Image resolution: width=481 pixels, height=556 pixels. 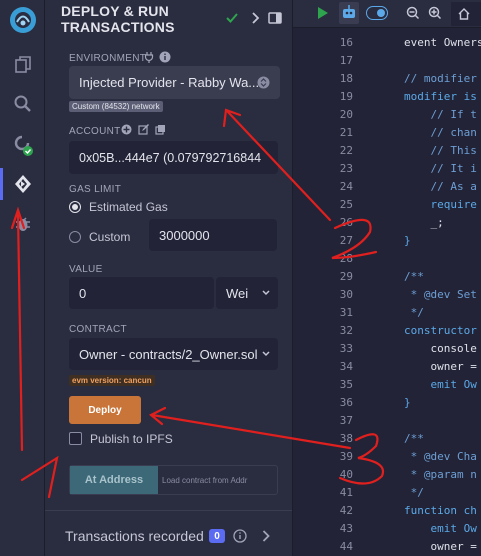 What do you see at coordinates (440, 331) in the screenshot?
I see `code-line: constructor` at bounding box center [440, 331].